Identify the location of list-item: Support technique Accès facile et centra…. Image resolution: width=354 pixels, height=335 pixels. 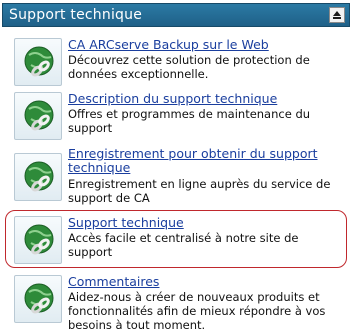
(178, 241).